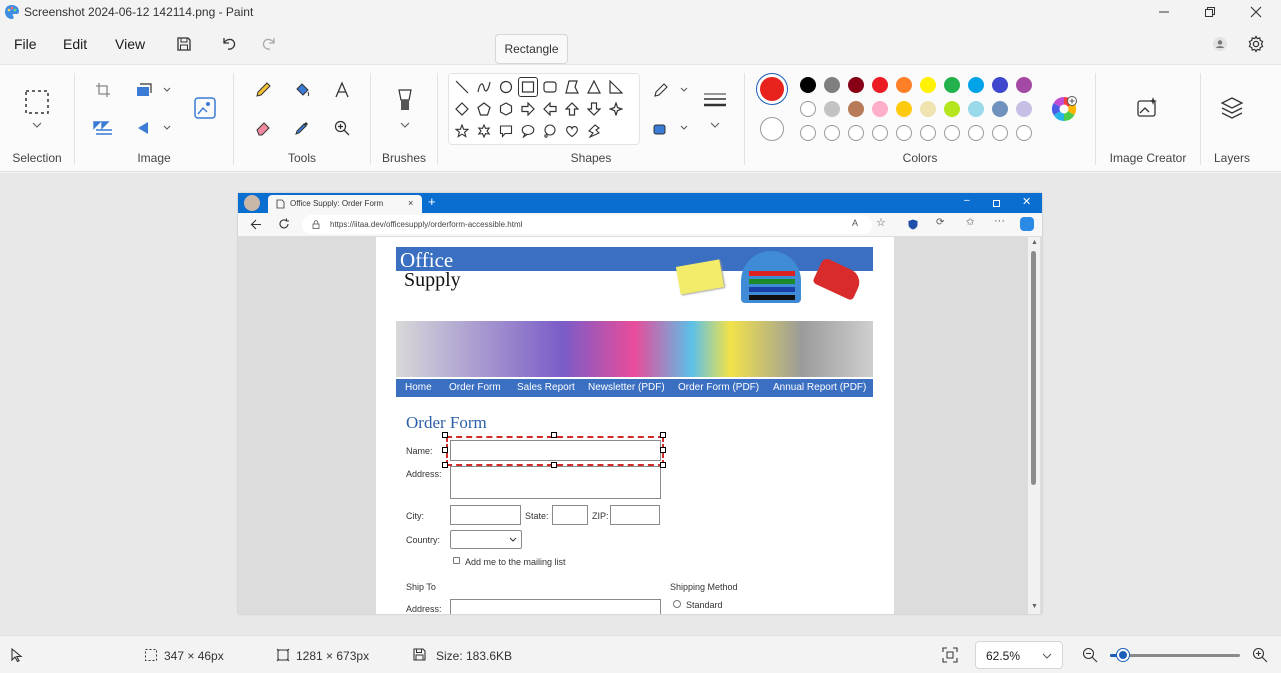 The image size is (1281, 673). Describe the element at coordinates (37, 102) in the screenshot. I see `selection-tool` at that location.